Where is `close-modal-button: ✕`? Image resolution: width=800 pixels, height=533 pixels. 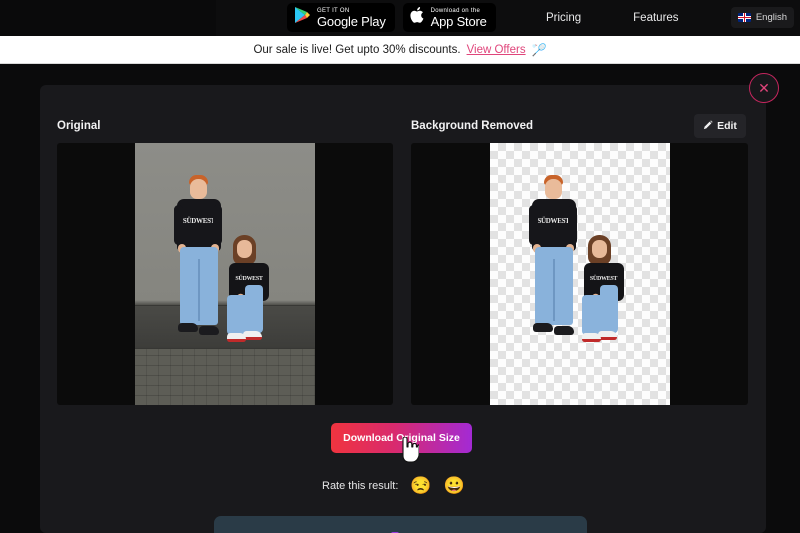
close-modal-button: ✕ is located at coordinates (764, 88).